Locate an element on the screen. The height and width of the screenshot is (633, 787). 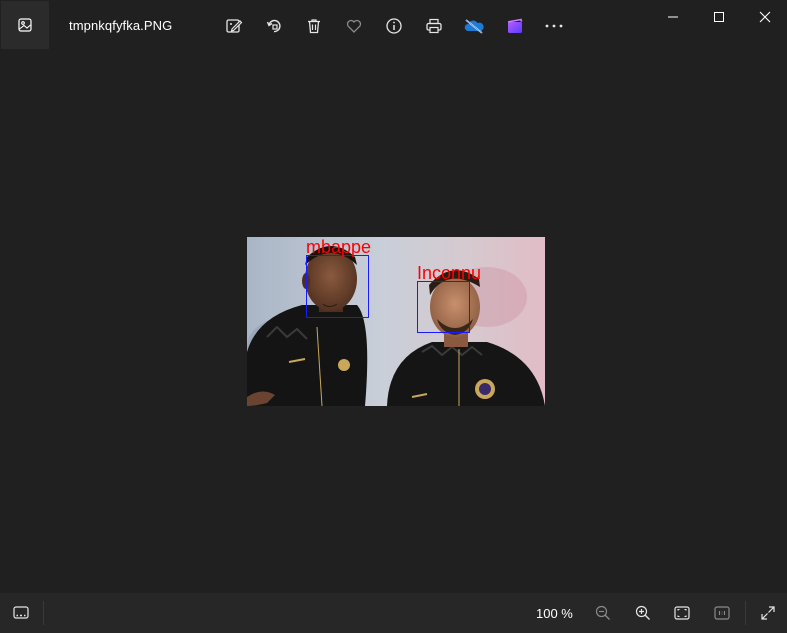
favorite-icon is located at coordinates (354, 26).